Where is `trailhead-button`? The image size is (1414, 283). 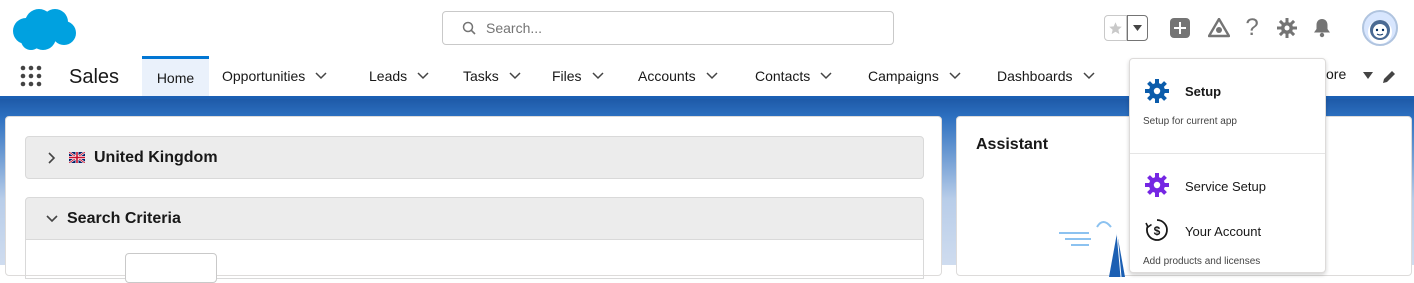 trailhead-button is located at coordinates (1219, 28).